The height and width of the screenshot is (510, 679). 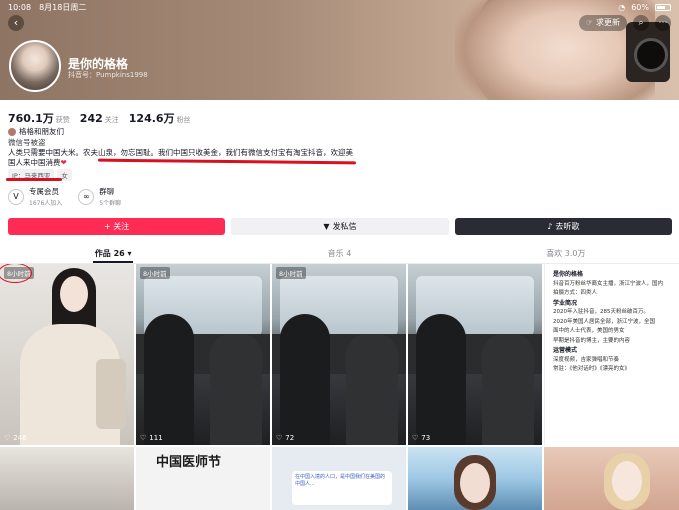 What do you see at coordinates (291, 273) in the screenshot?
I see `video-time-badge: 8小时前` at bounding box center [291, 273].